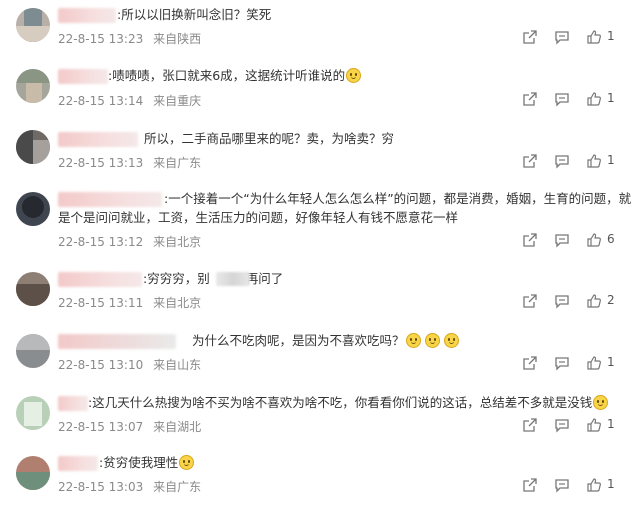 This screenshot has height=505, width=634. I want to click on comment-text: :一个接着一个“为什么年轻人怎么怎么样”的问题，都是消费，婚姻，生育的问题，就, so click(398, 198).